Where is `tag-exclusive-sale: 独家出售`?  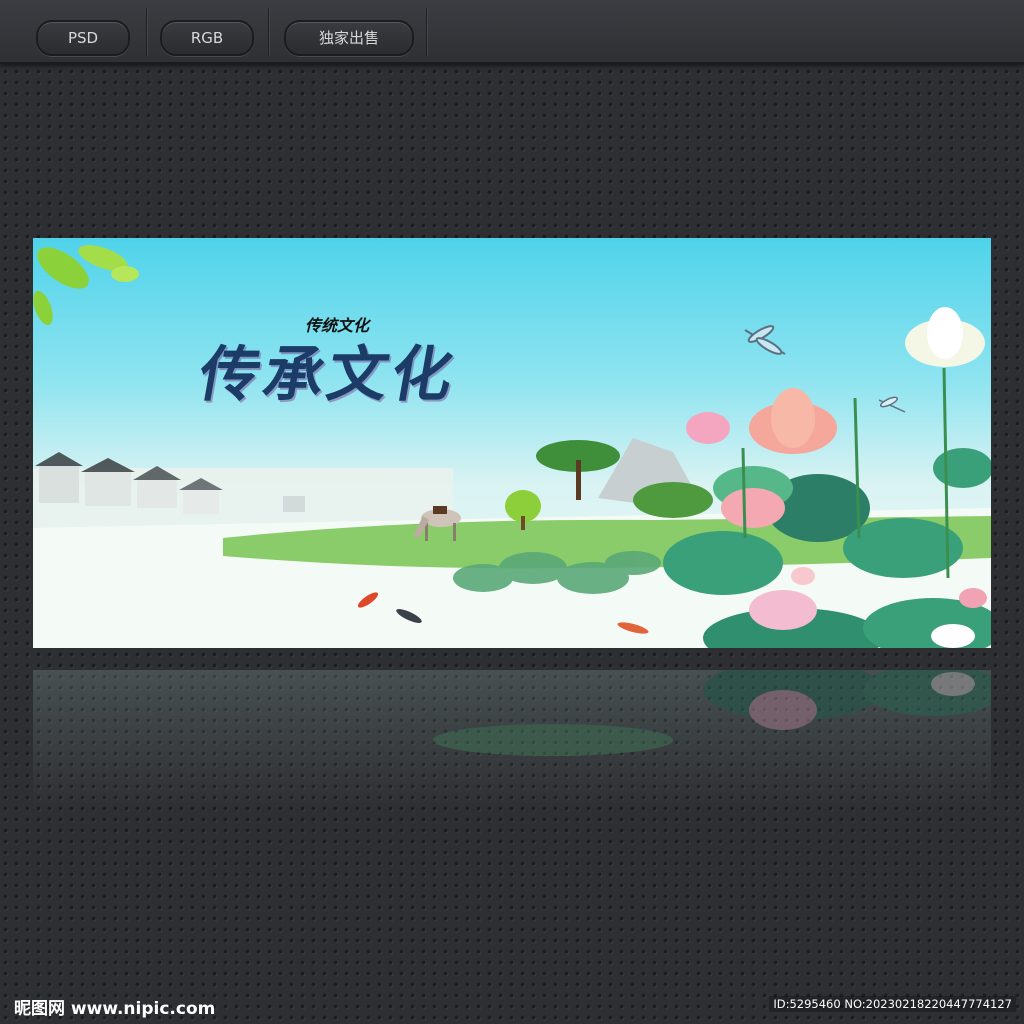
tag-exclusive-sale: 独家出售 is located at coordinates (349, 38).